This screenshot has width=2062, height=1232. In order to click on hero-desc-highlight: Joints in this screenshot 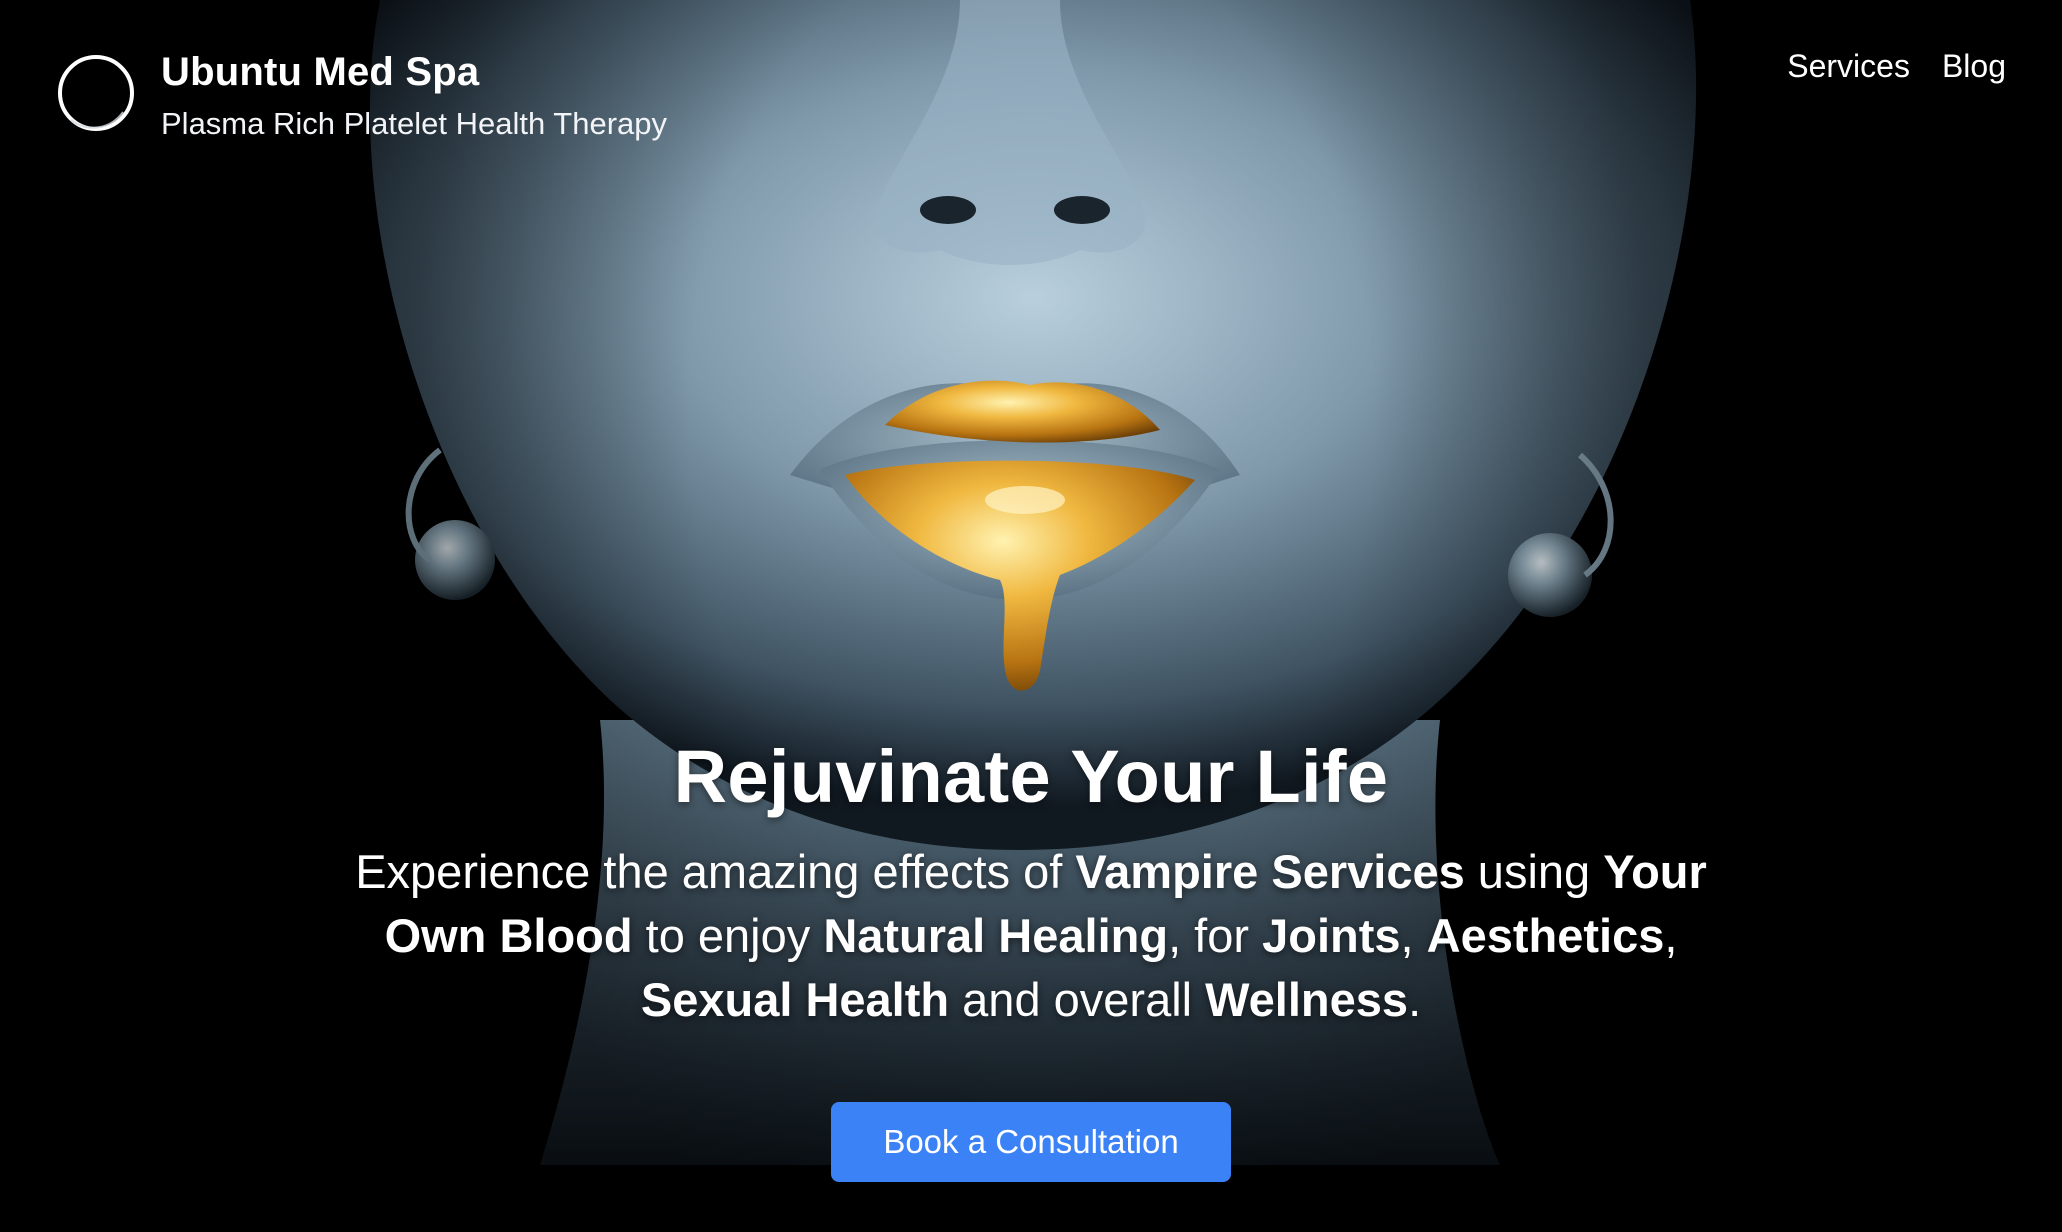, I will do `click(1331, 935)`.